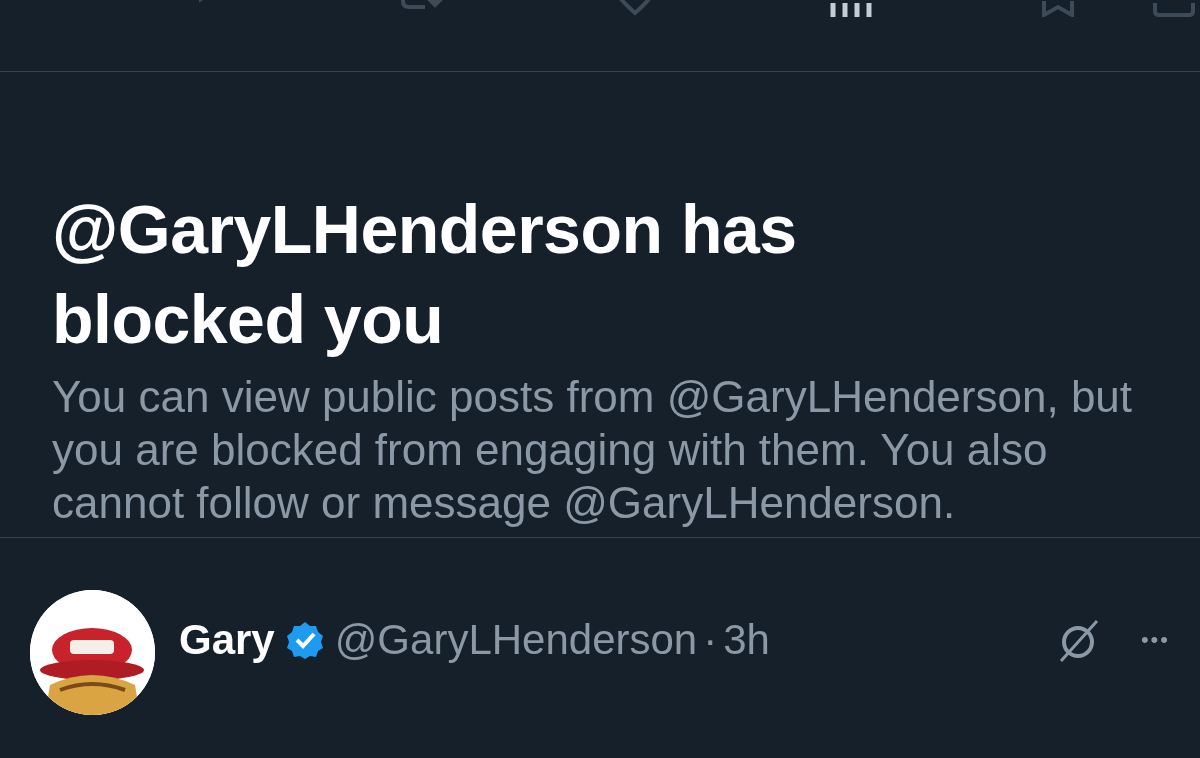 This screenshot has width=1200, height=758. What do you see at coordinates (1174, 10) in the screenshot?
I see `share-icon` at bounding box center [1174, 10].